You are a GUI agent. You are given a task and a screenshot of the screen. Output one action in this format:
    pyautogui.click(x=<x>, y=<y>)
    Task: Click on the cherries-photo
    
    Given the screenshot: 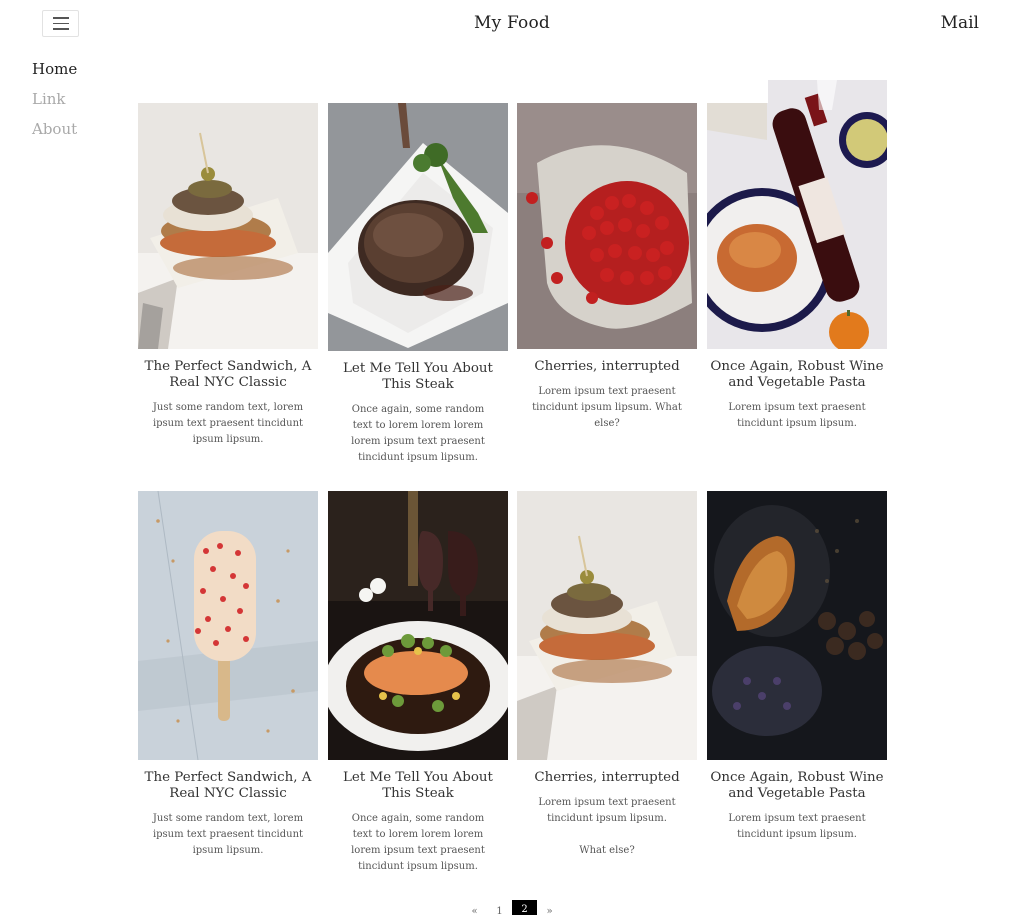 What is the action you would take?
    pyautogui.click(x=607, y=226)
    